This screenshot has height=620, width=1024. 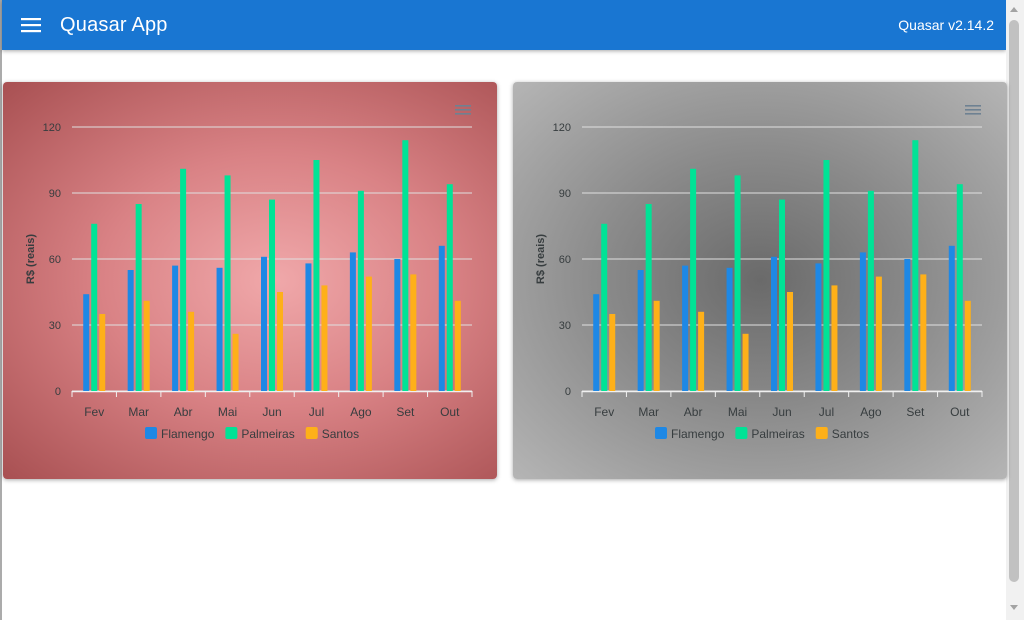 What do you see at coordinates (58, 392) in the screenshot?
I see `y-tick-label: 0` at bounding box center [58, 392].